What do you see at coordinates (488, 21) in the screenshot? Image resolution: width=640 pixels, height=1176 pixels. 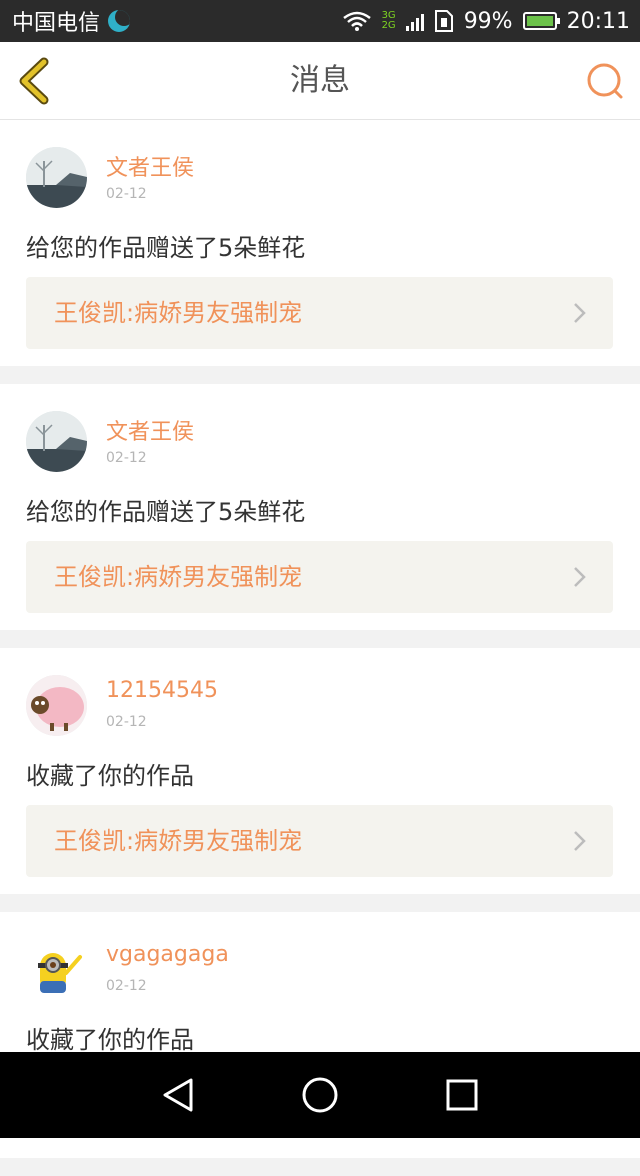 I see `battery-percent: 99%` at bounding box center [488, 21].